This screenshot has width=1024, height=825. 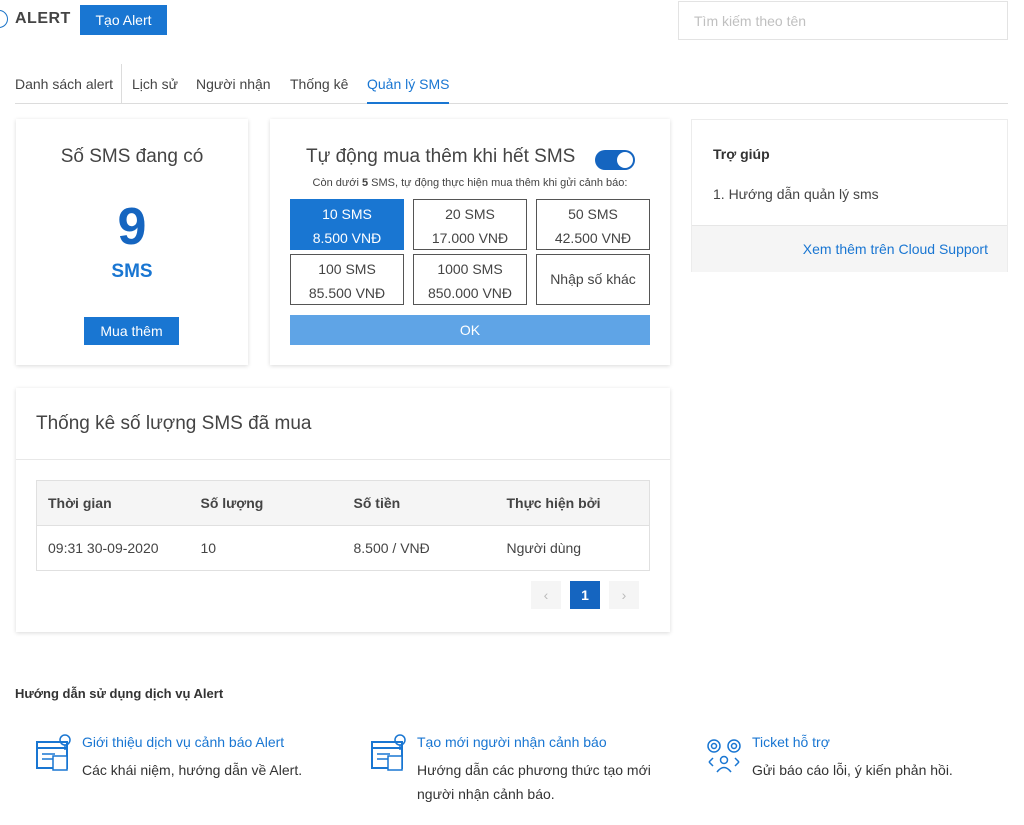 What do you see at coordinates (791, 742) in the screenshot?
I see `guide-link-ticket: Ticket hỗ trợ` at bounding box center [791, 742].